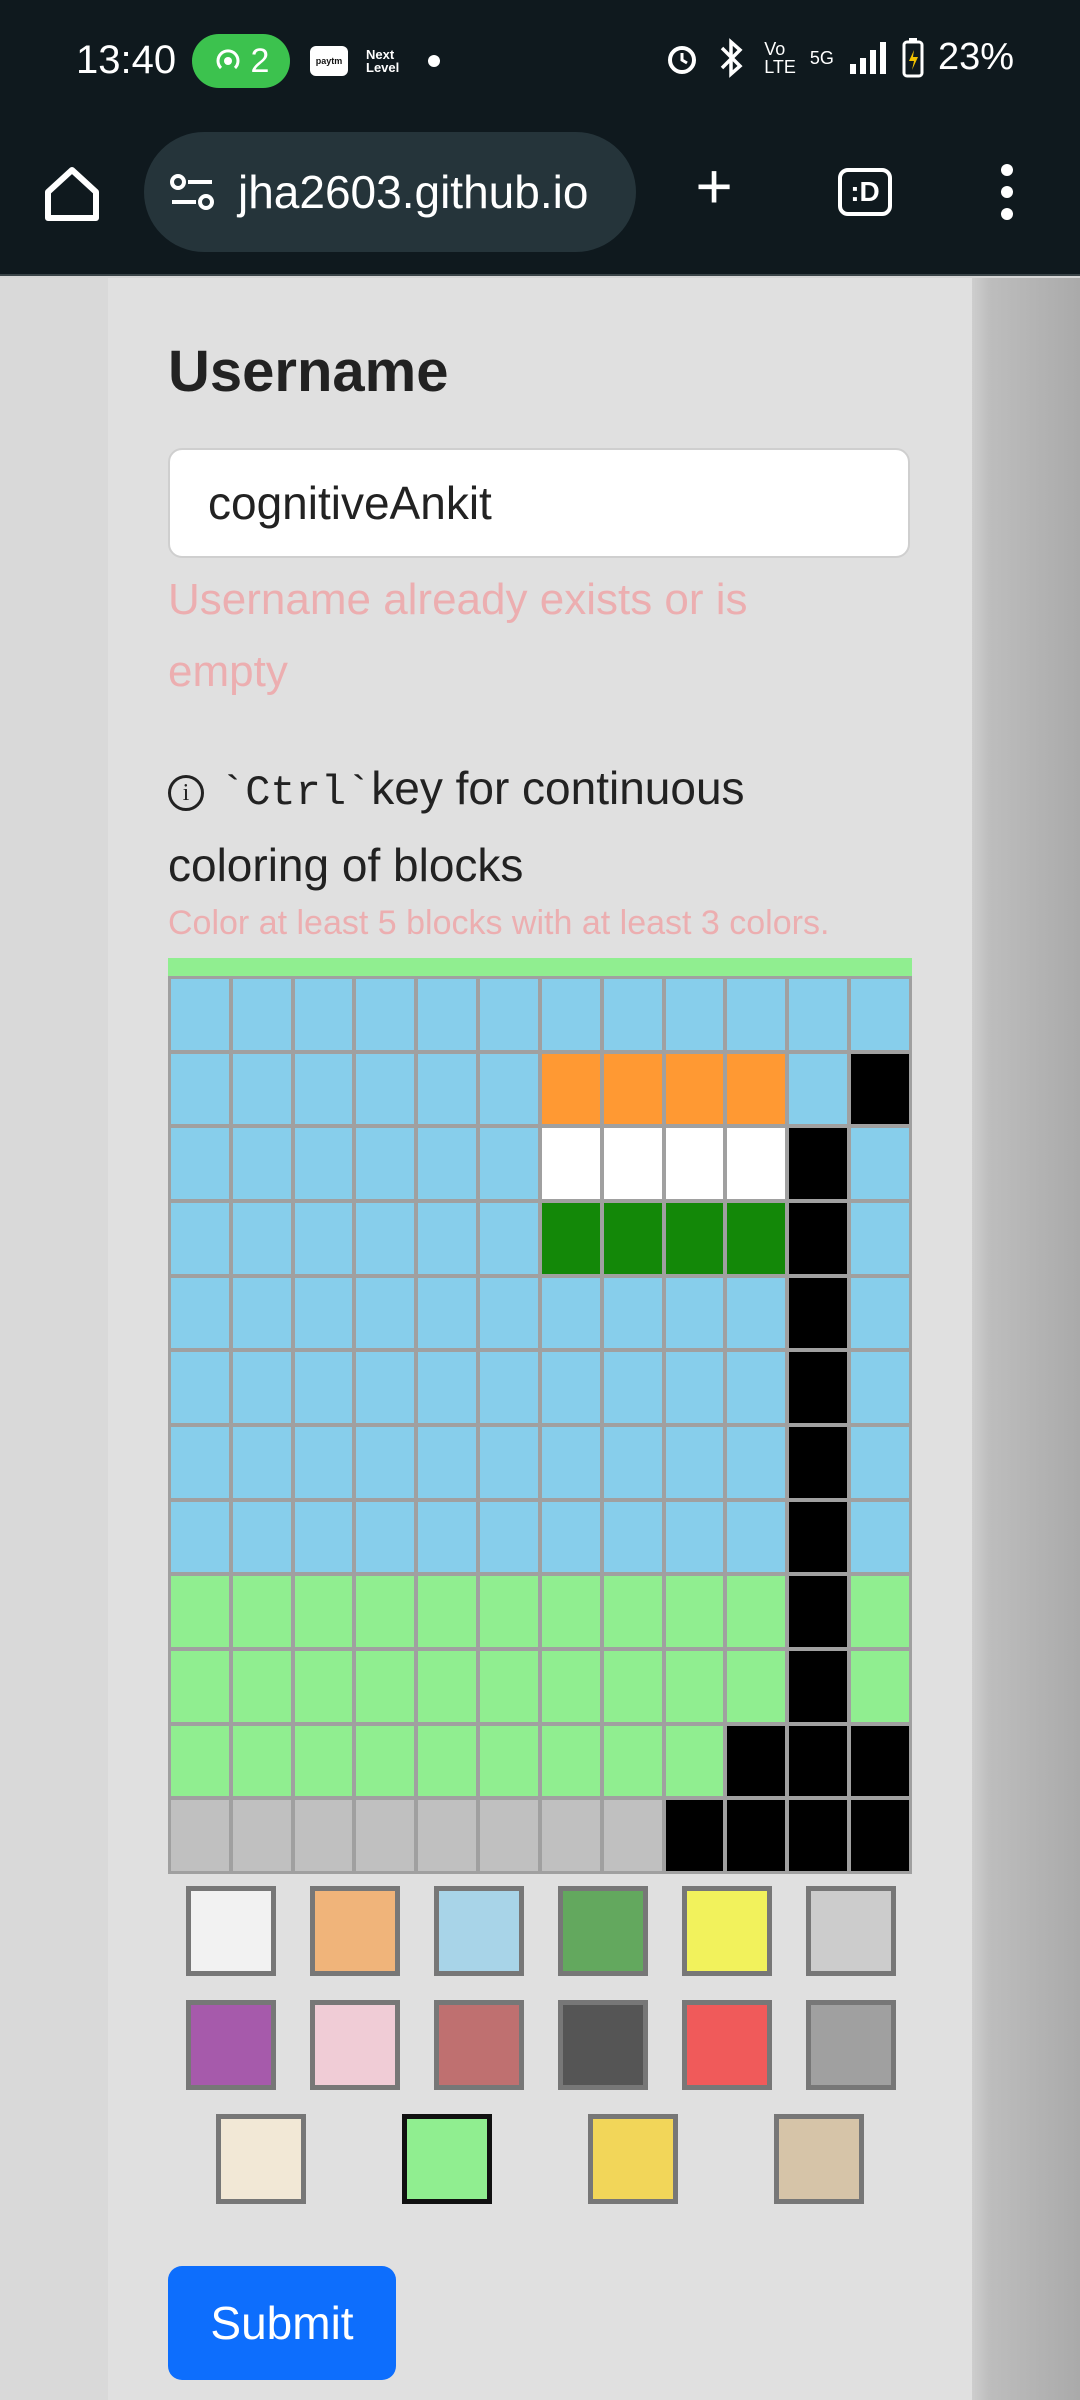 This screenshot has height=2400, width=1080. What do you see at coordinates (192, 192) in the screenshot?
I see `site-settings-icon` at bounding box center [192, 192].